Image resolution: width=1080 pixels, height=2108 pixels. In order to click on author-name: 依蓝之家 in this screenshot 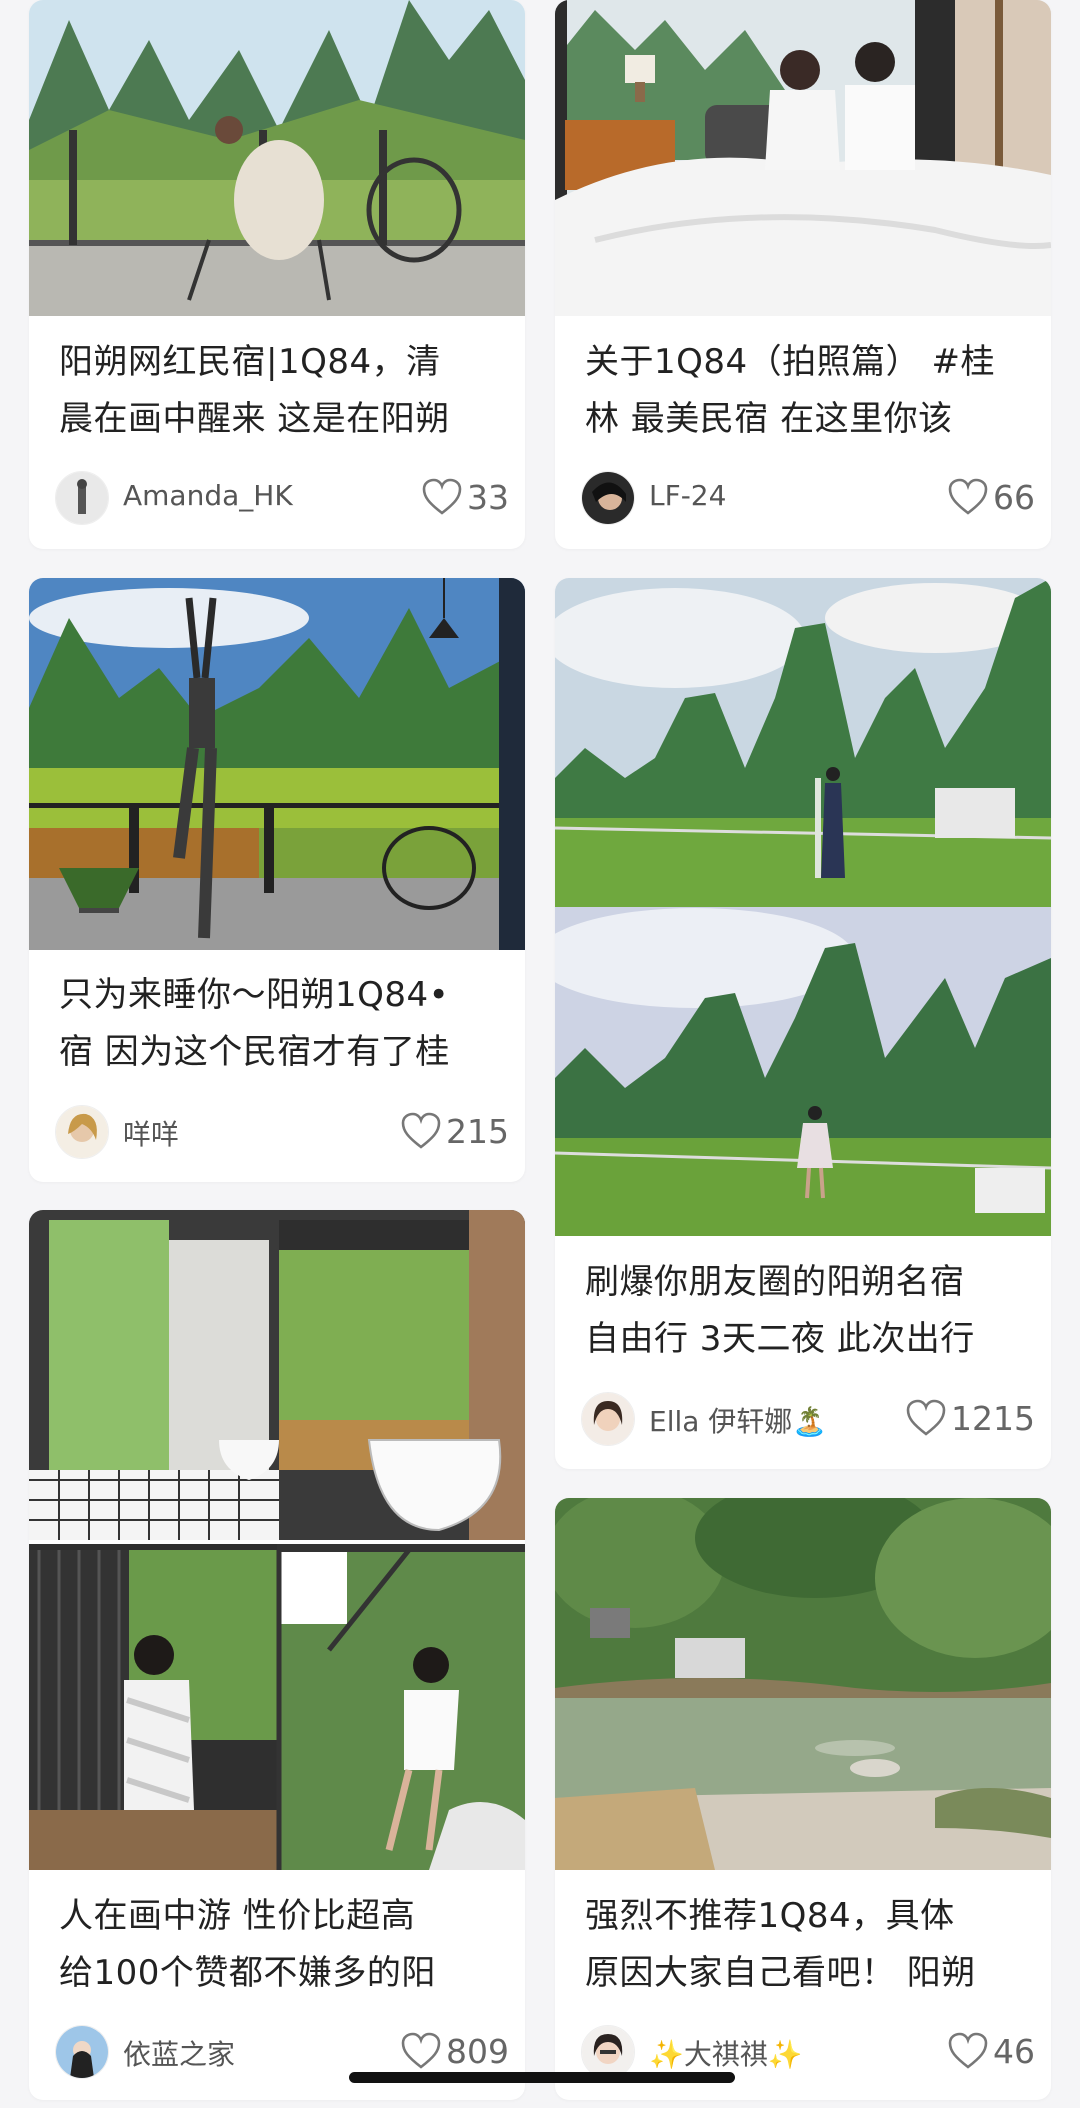, I will do `click(179, 2053)`.